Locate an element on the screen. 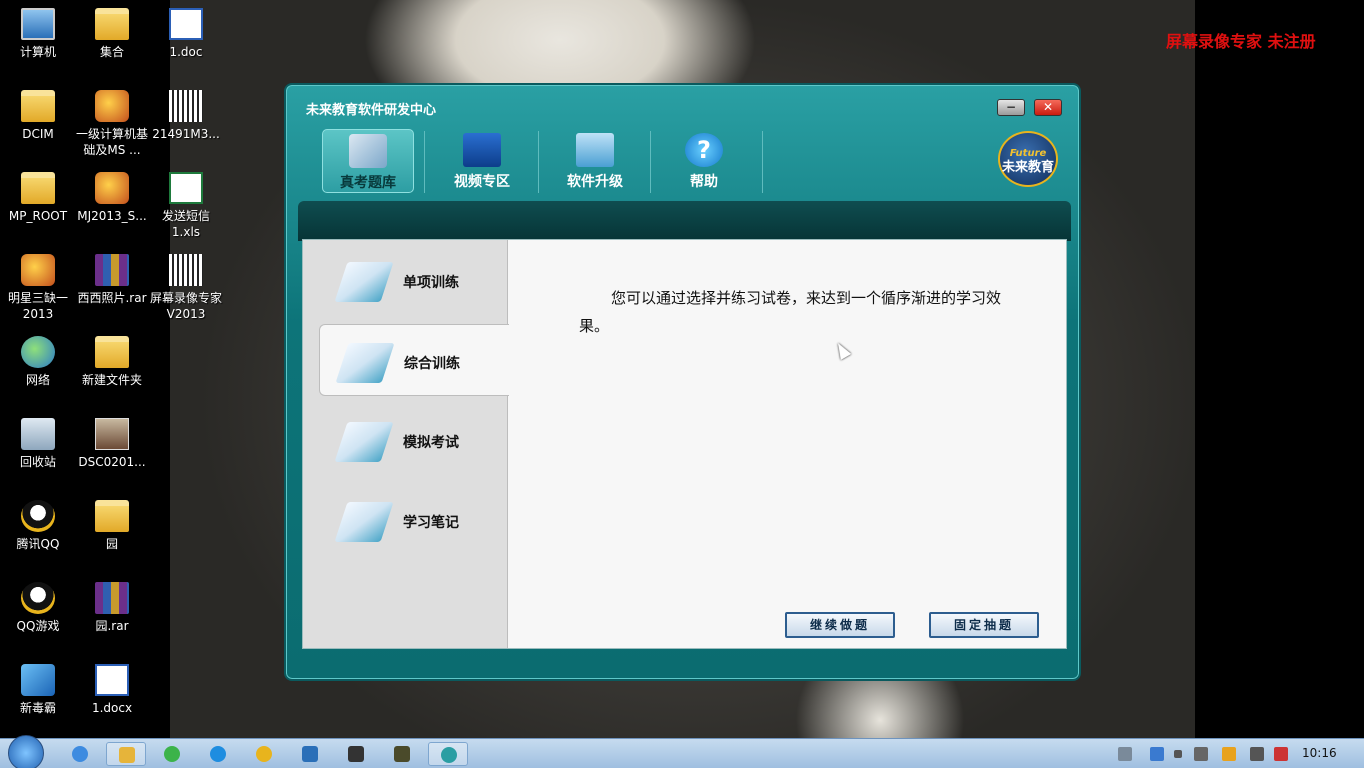  desktop-icon-label: 发送短信1.xls is located at coordinates (185, 224).